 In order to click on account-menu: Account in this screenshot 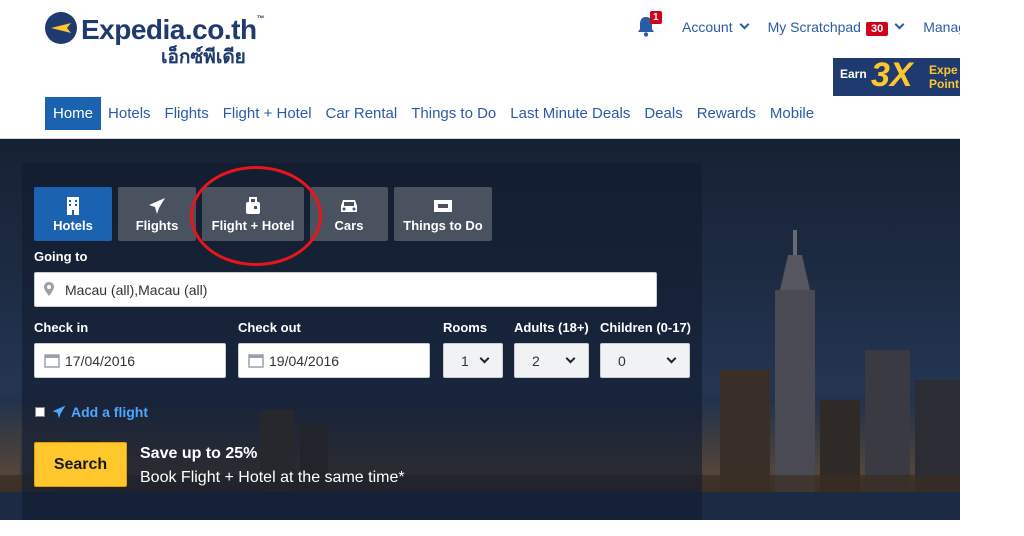, I will do `click(725, 27)`.